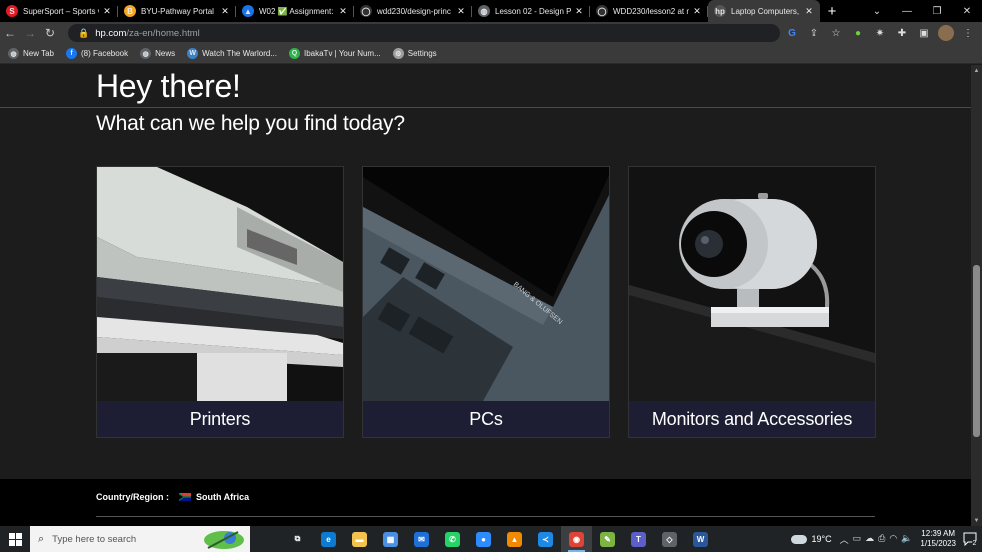 The width and height of the screenshot is (982, 552). Describe the element at coordinates (967, 11) in the screenshot. I see `close-window-icon: ✕` at that location.